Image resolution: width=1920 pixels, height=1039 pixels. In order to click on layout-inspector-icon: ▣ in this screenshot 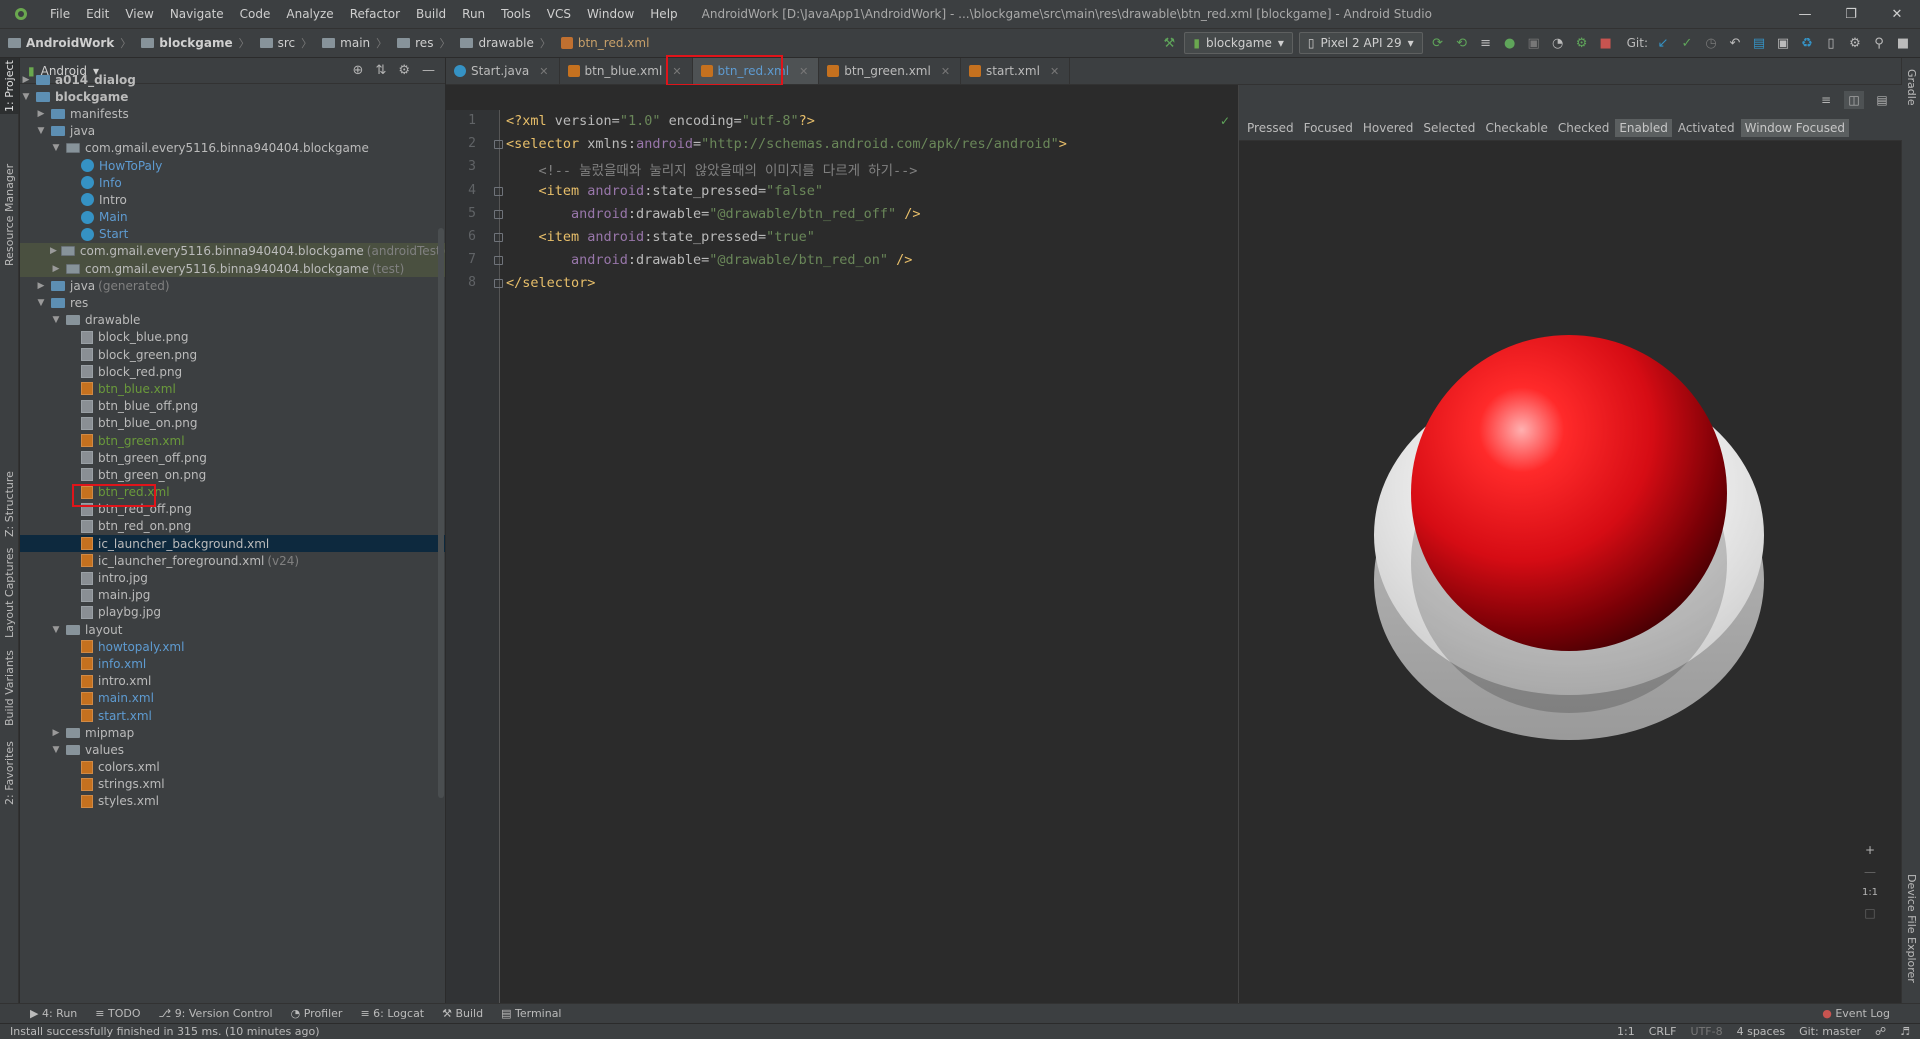, I will do `click(1783, 43)`.